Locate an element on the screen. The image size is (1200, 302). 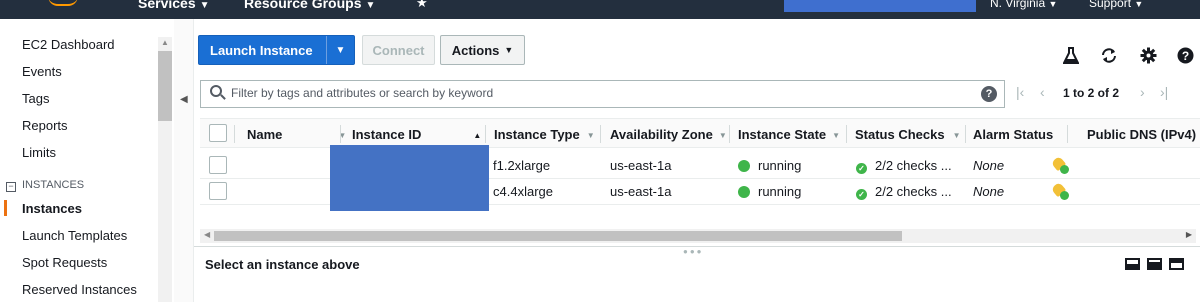
sidebar-item-spot-requests: Spot Requests is located at coordinates (64, 262).